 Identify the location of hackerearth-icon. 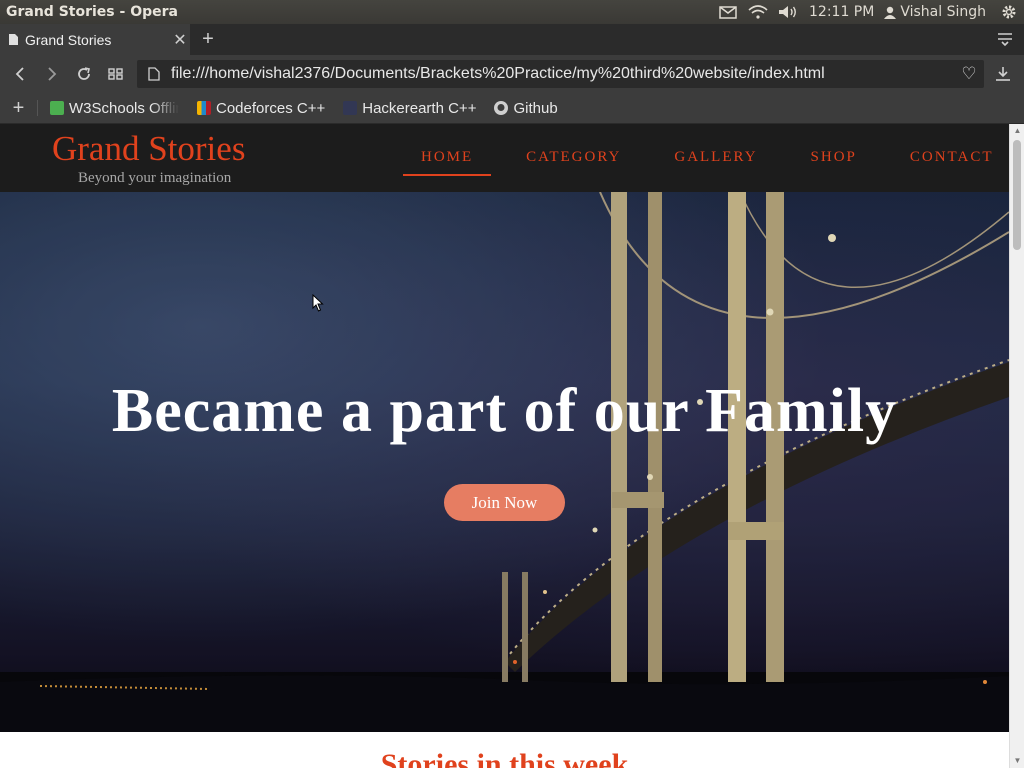
(350, 108).